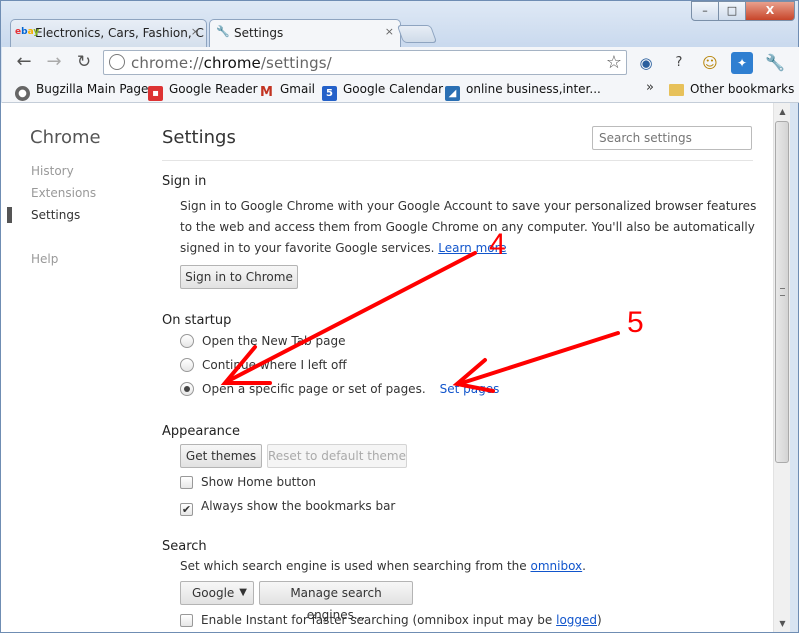 The image size is (799, 633). I want to click on other-bookmarks: Other bookmarks, so click(731, 89).